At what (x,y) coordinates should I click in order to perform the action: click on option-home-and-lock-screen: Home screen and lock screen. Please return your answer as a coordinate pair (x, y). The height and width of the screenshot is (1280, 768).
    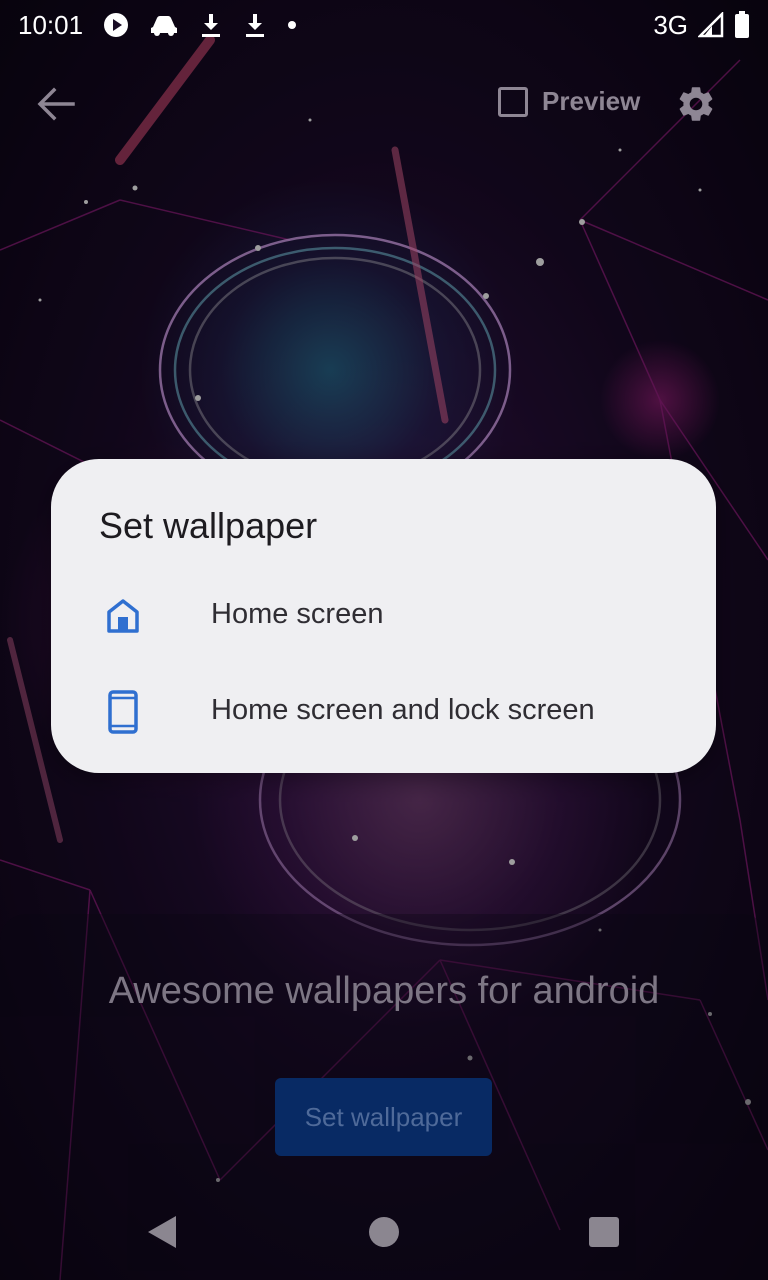
    Looking at the image, I should click on (383, 710).